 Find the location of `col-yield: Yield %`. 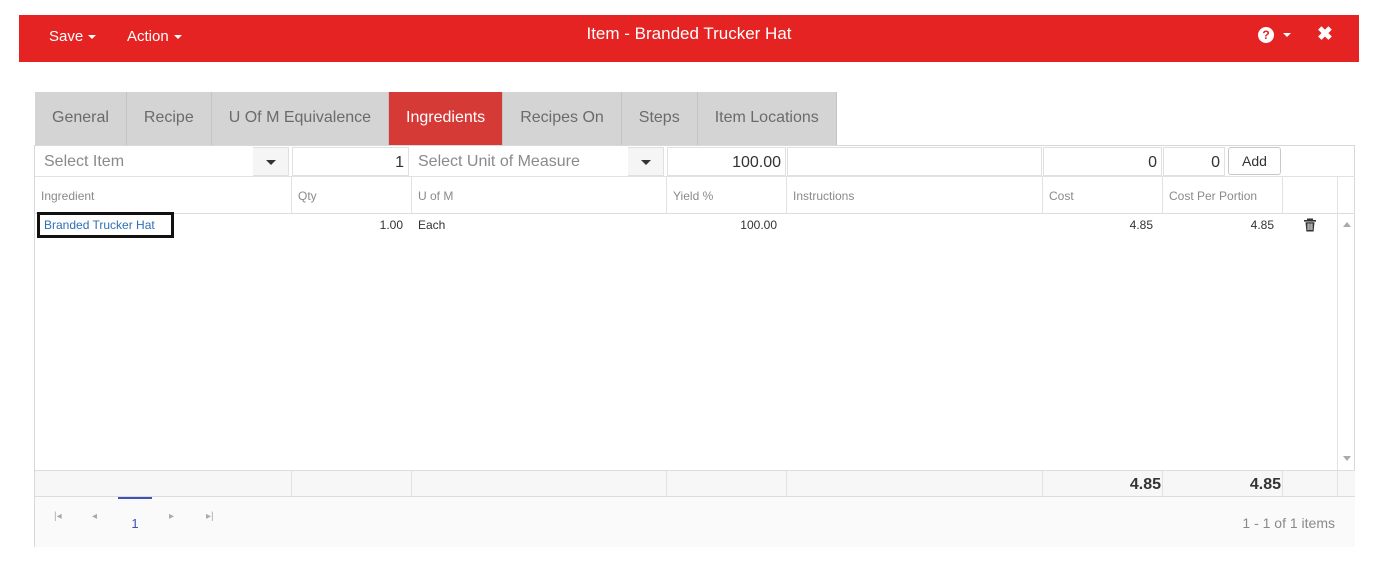

col-yield: Yield % is located at coordinates (726, 195).